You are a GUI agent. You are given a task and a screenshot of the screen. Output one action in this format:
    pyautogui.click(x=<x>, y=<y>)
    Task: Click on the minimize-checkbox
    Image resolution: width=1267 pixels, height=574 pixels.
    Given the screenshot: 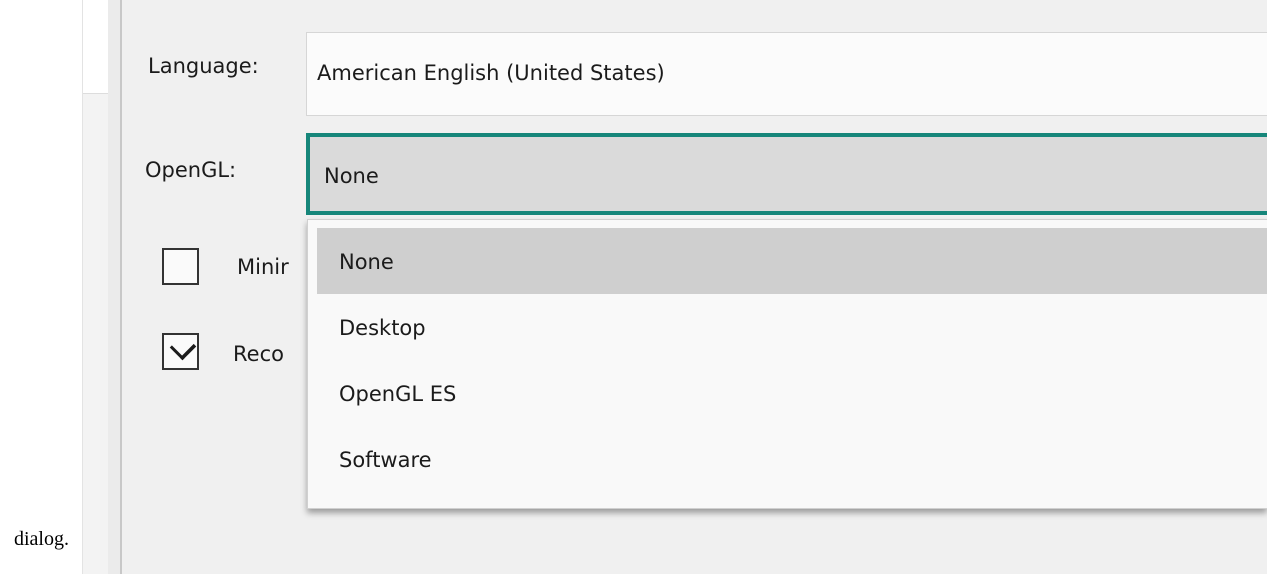 What is the action you would take?
    pyautogui.click(x=180, y=266)
    